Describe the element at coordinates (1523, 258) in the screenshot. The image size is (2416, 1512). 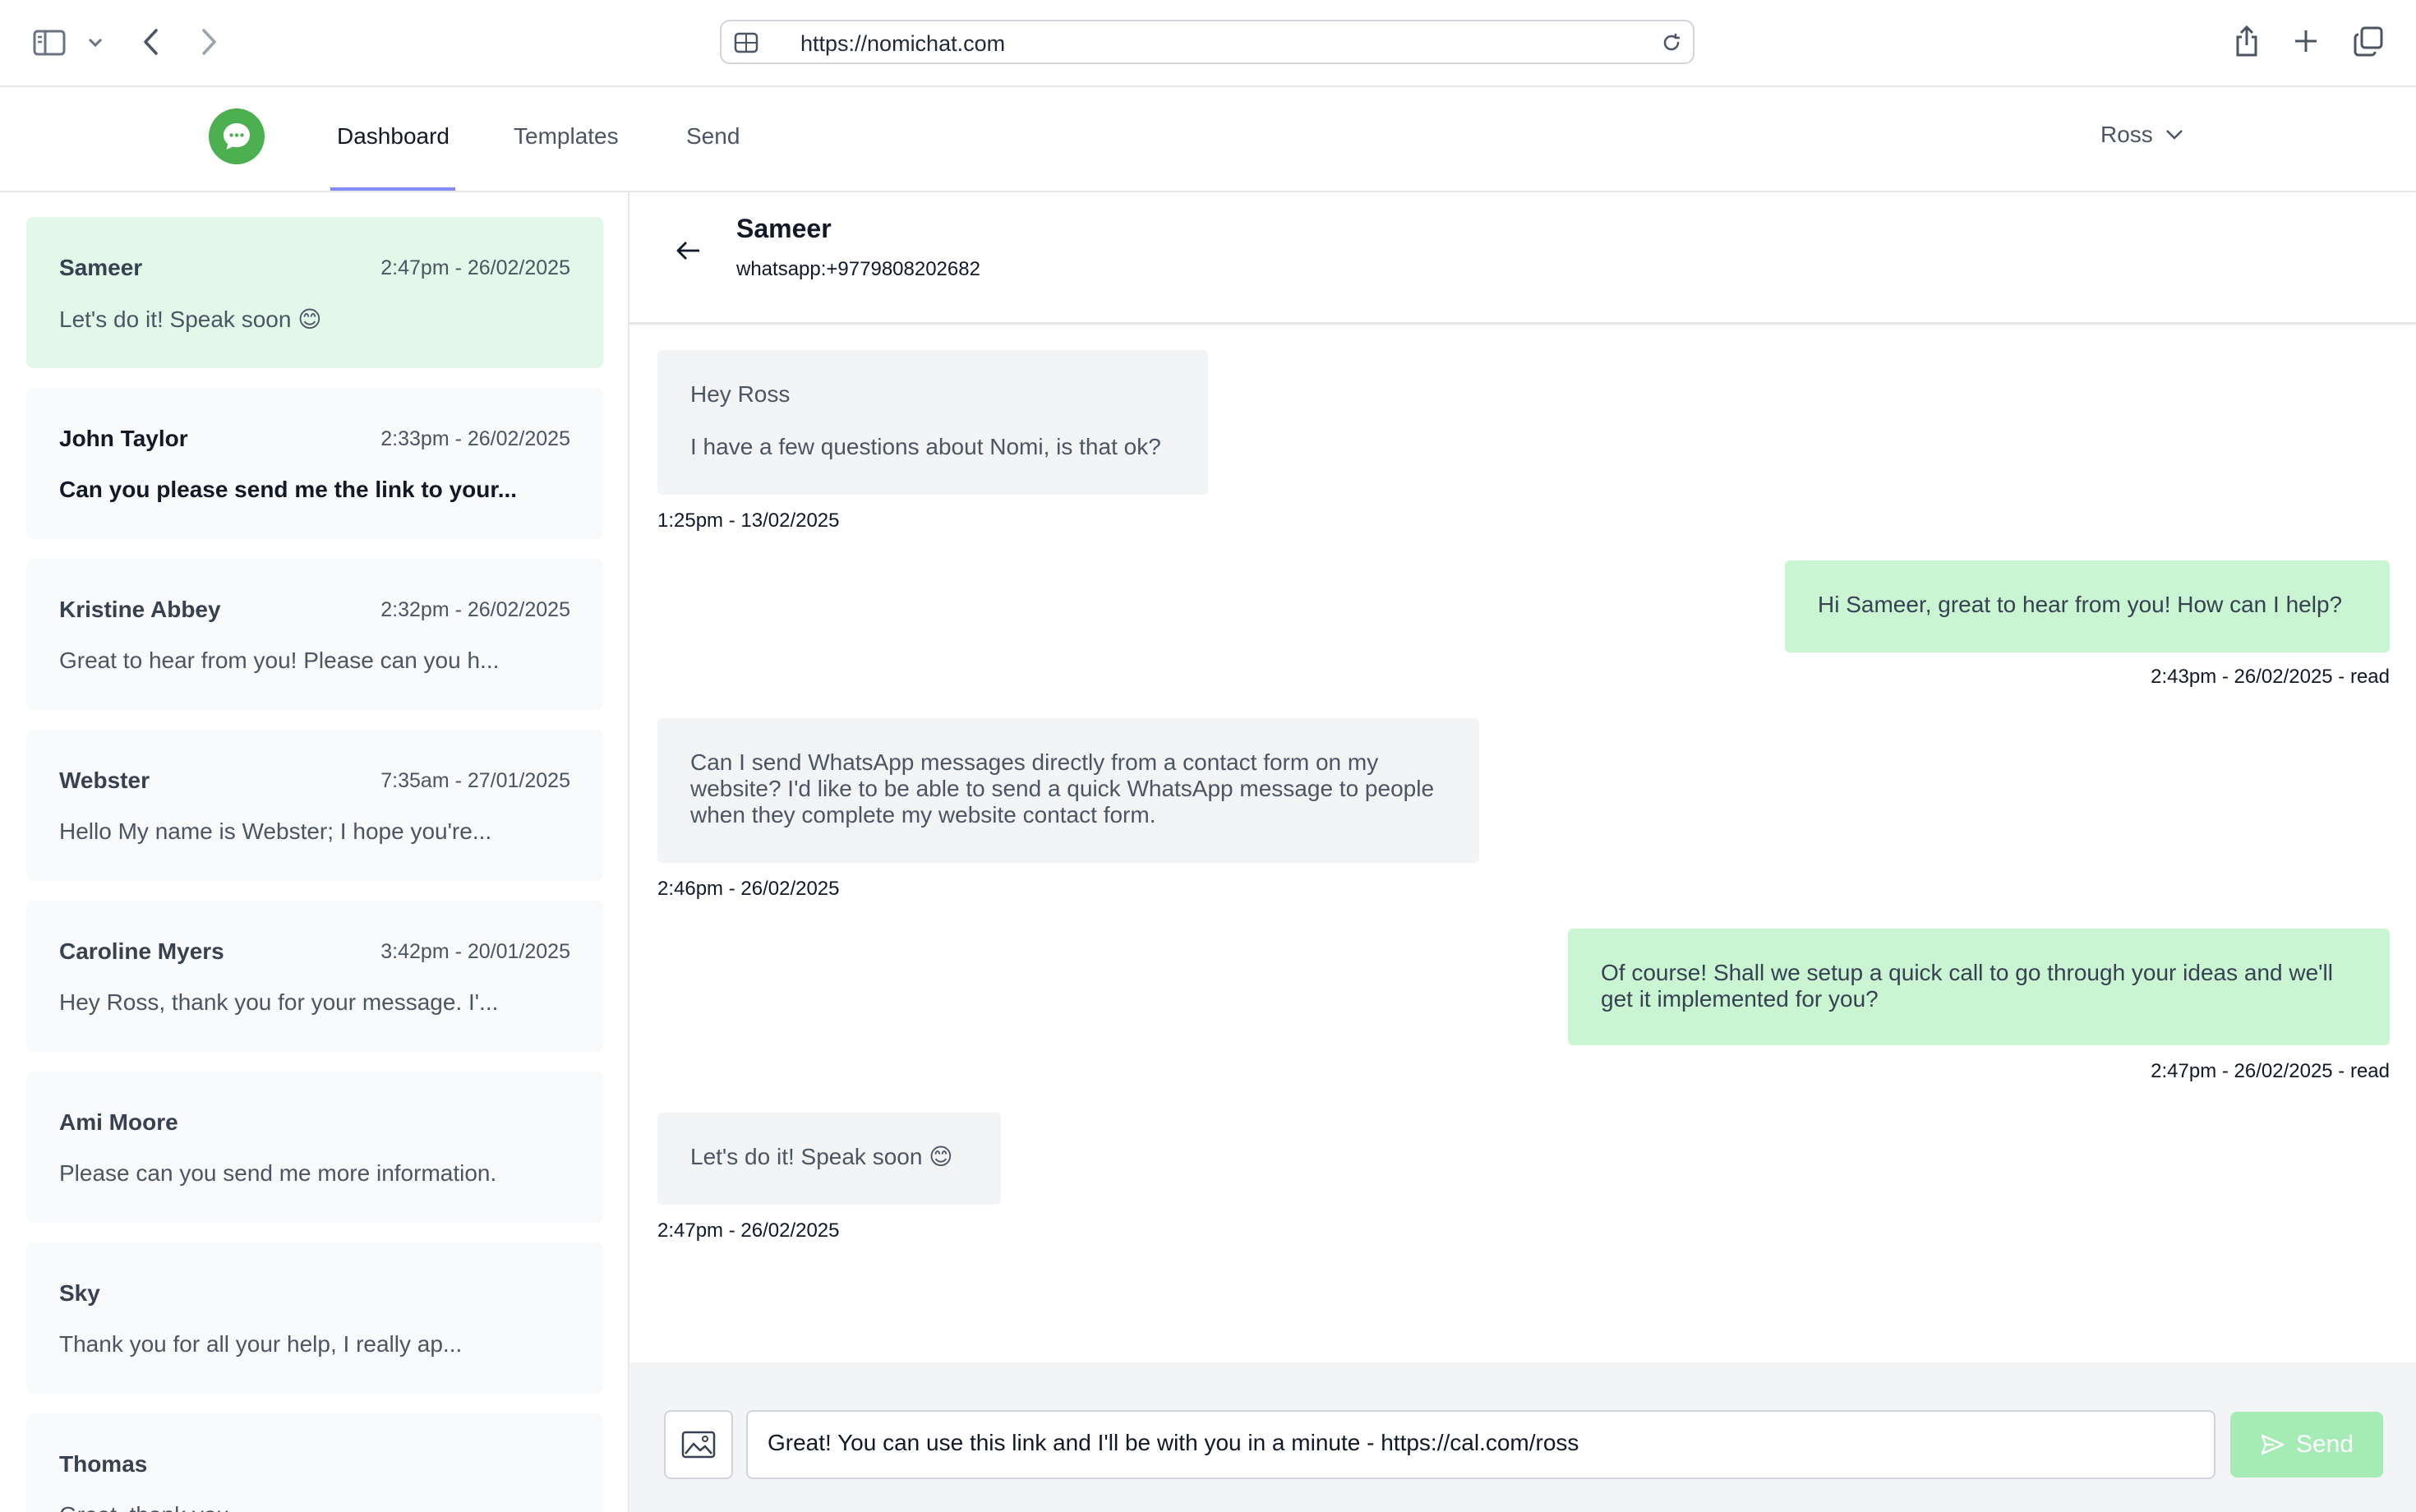
I see `chat-header: Sameer whatsapp:+9779808202682` at that location.